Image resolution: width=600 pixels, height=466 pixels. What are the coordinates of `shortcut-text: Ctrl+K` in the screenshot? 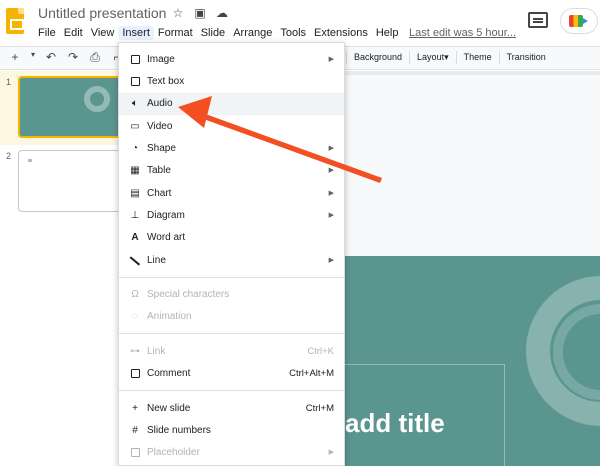 It's located at (320, 351).